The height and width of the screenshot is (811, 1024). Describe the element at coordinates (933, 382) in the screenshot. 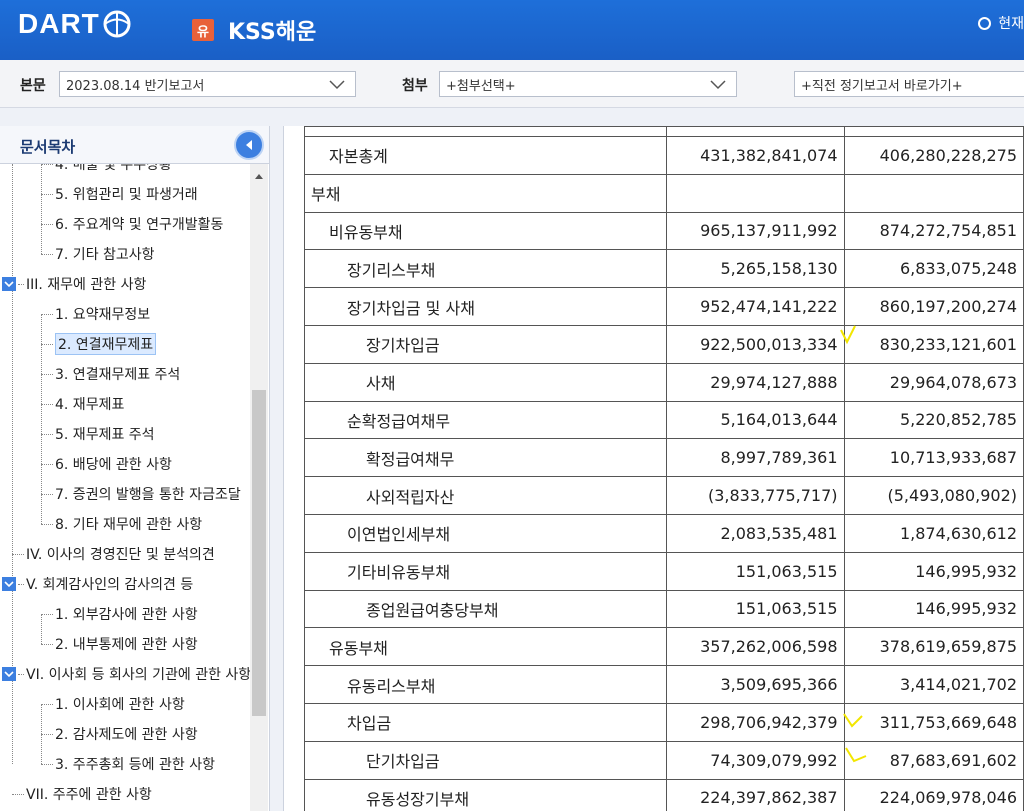

I see `value-prior-cell: 29,964,078,673` at that location.